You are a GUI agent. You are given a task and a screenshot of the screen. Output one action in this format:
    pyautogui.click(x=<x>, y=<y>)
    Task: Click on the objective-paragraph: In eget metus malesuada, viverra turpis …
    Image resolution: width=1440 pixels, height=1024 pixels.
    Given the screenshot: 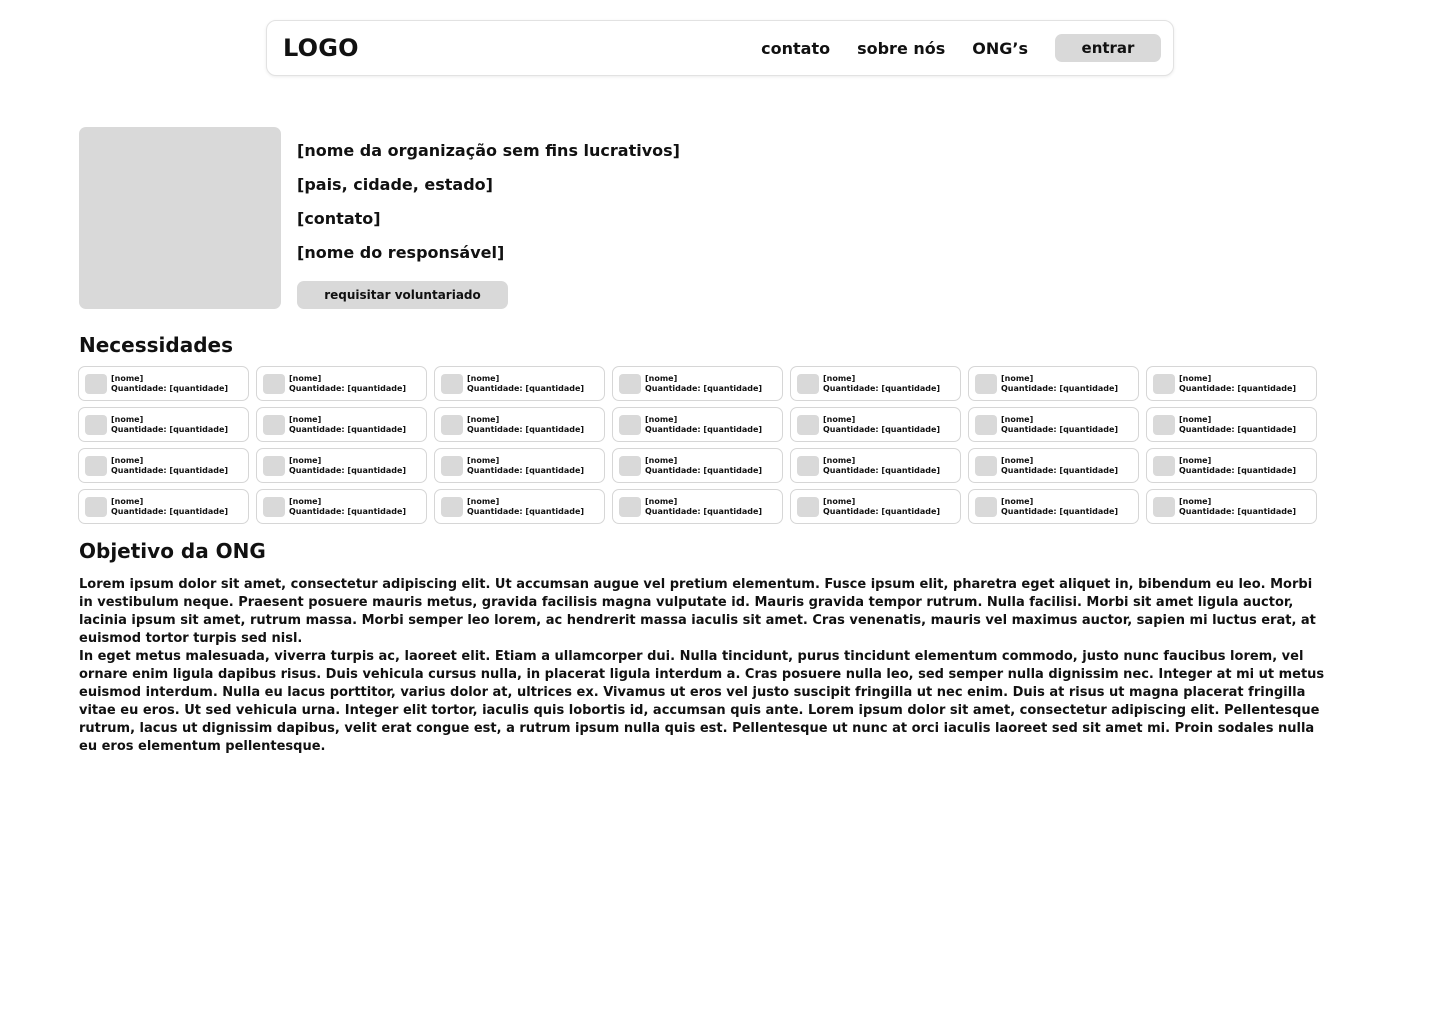 What is the action you would take?
    pyautogui.click(x=702, y=701)
    